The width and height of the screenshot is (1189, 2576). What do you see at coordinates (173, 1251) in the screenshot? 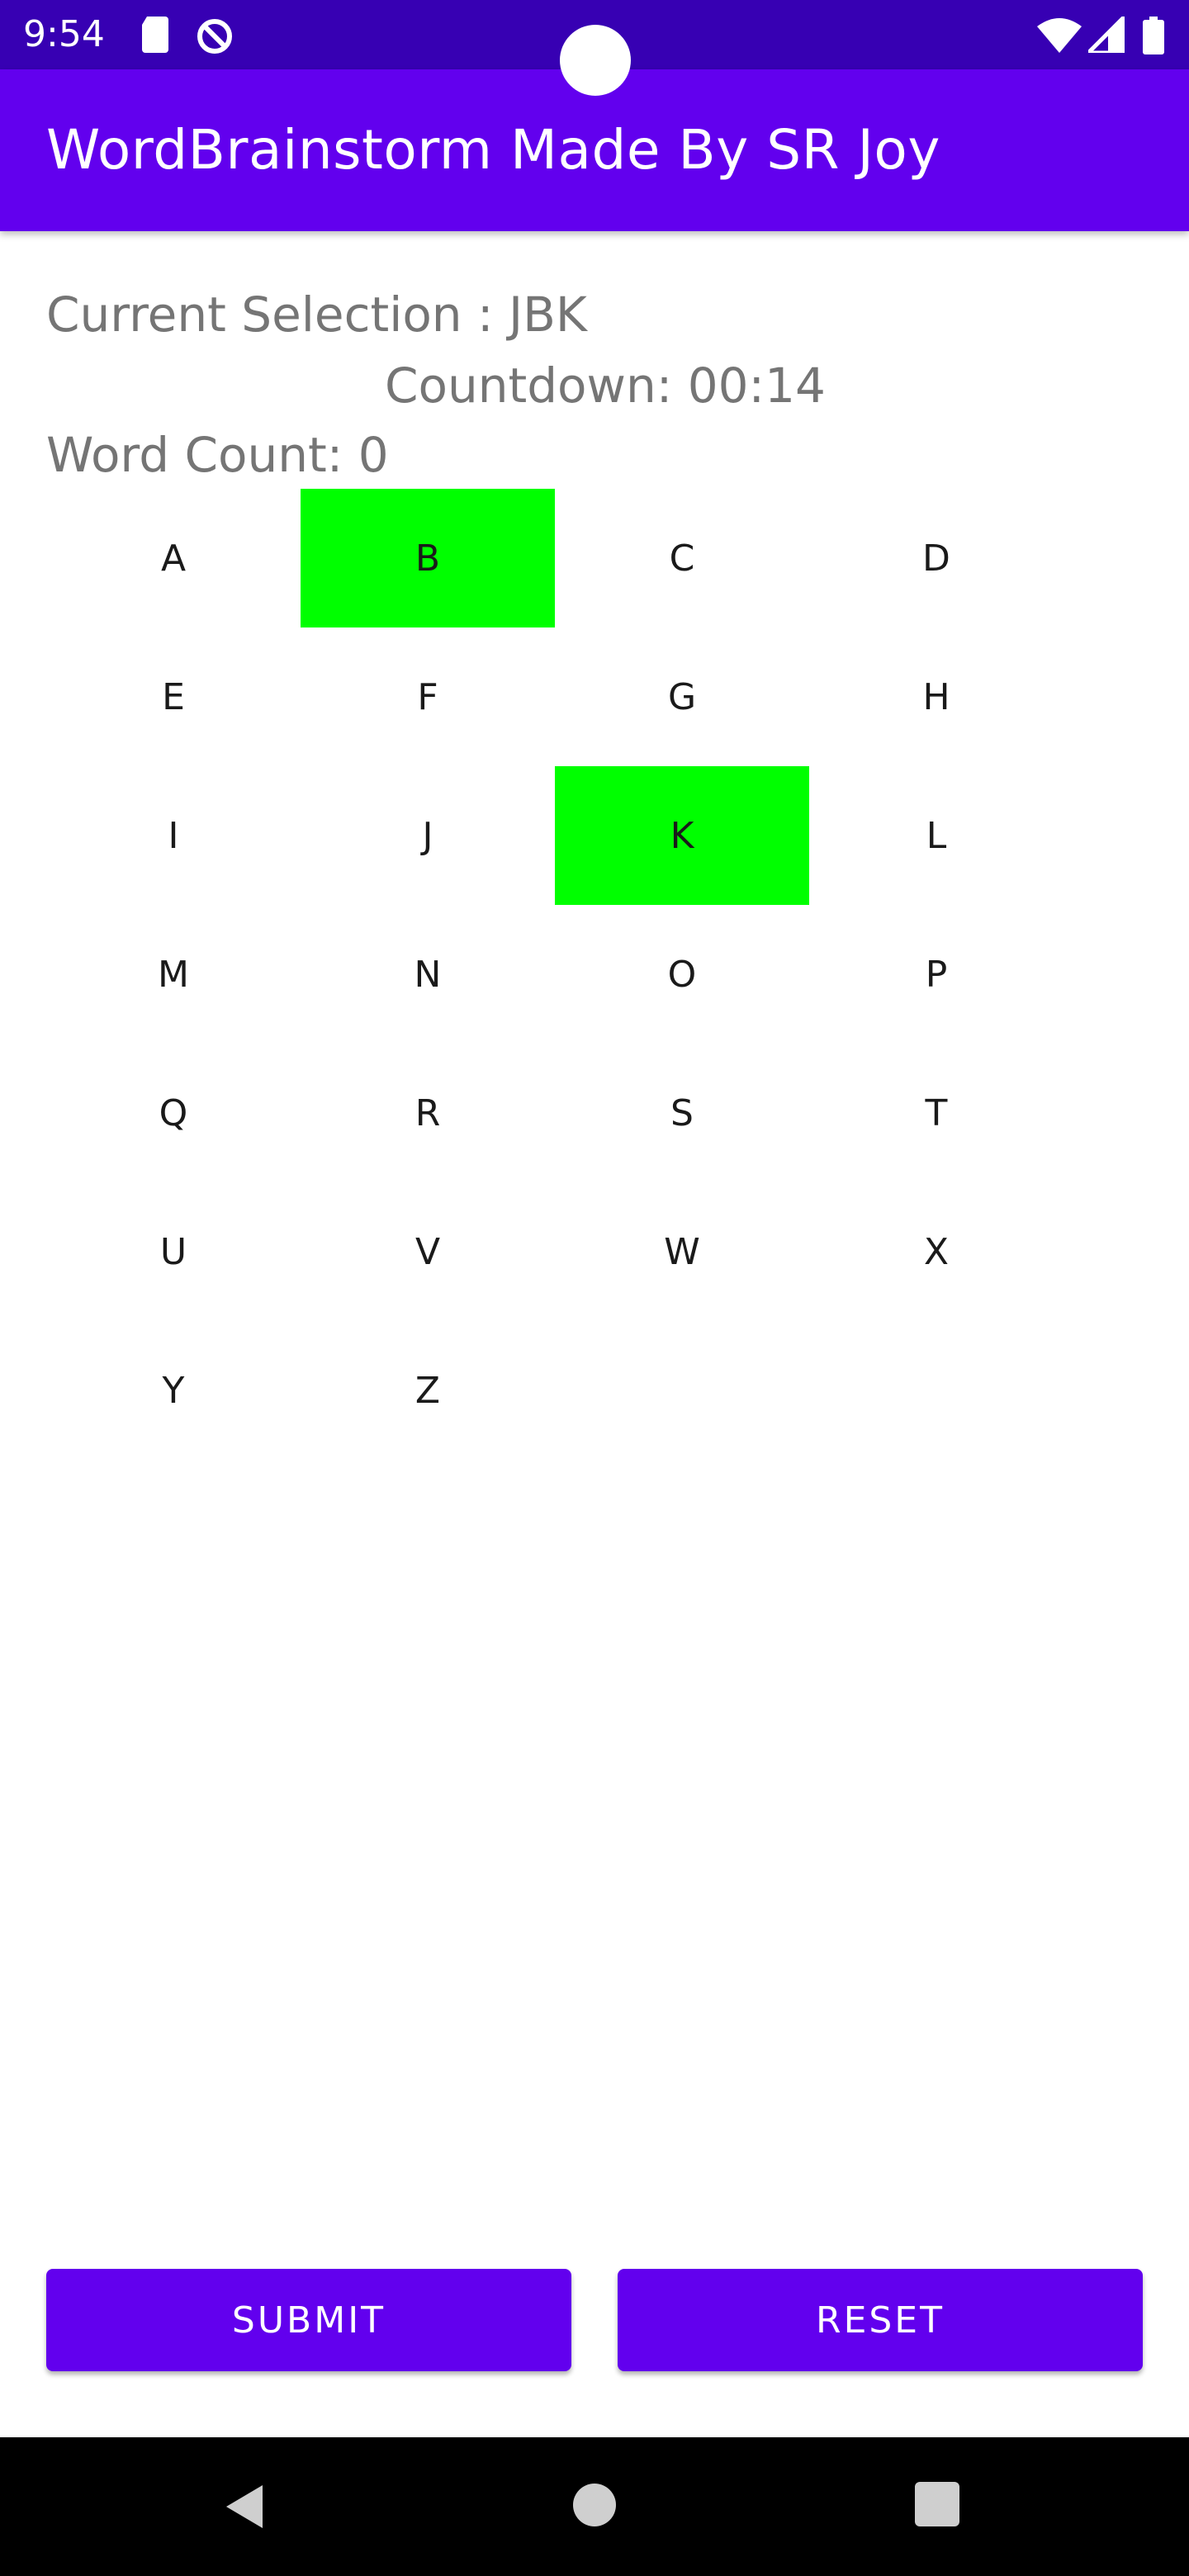
I see `letter-cell-u: U` at bounding box center [173, 1251].